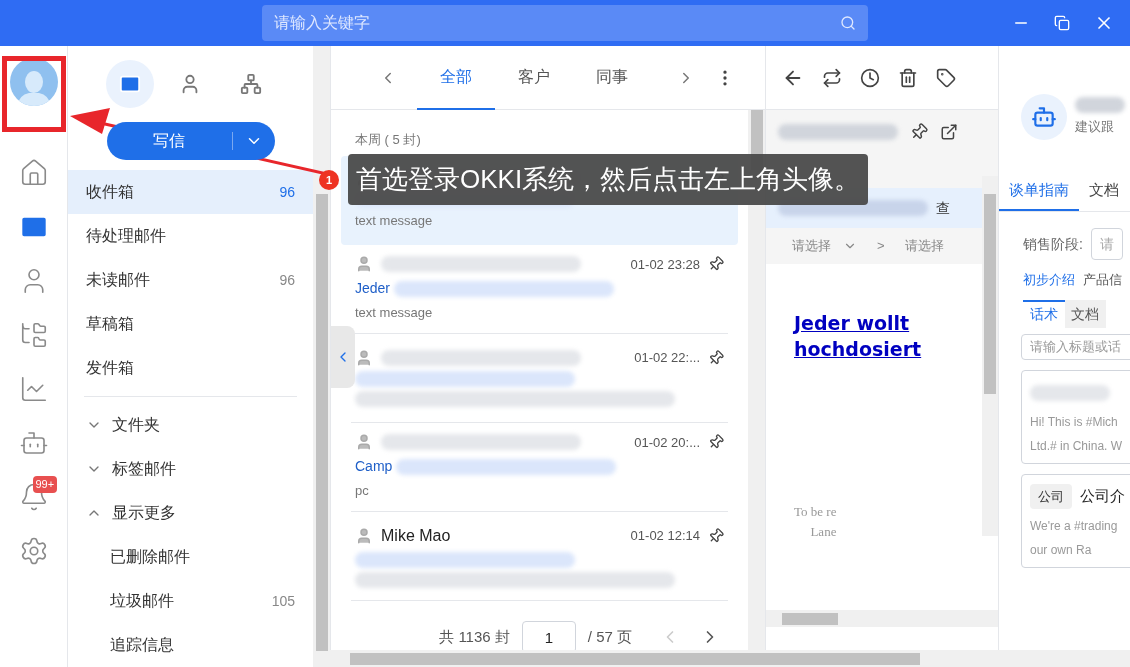 The height and width of the screenshot is (667, 1130). What do you see at coordinates (362, 491) in the screenshot?
I see `mail-preview: pc` at bounding box center [362, 491].